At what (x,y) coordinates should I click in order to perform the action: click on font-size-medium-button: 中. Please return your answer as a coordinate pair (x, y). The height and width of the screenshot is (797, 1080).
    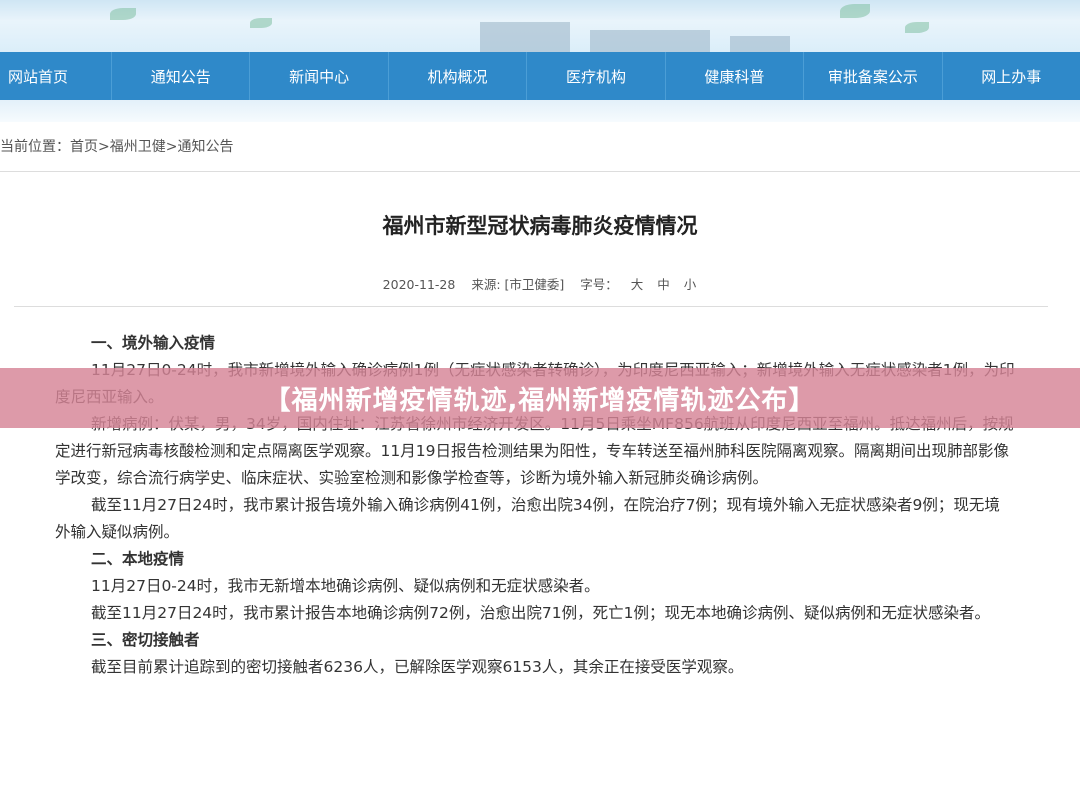
    Looking at the image, I should click on (663, 284).